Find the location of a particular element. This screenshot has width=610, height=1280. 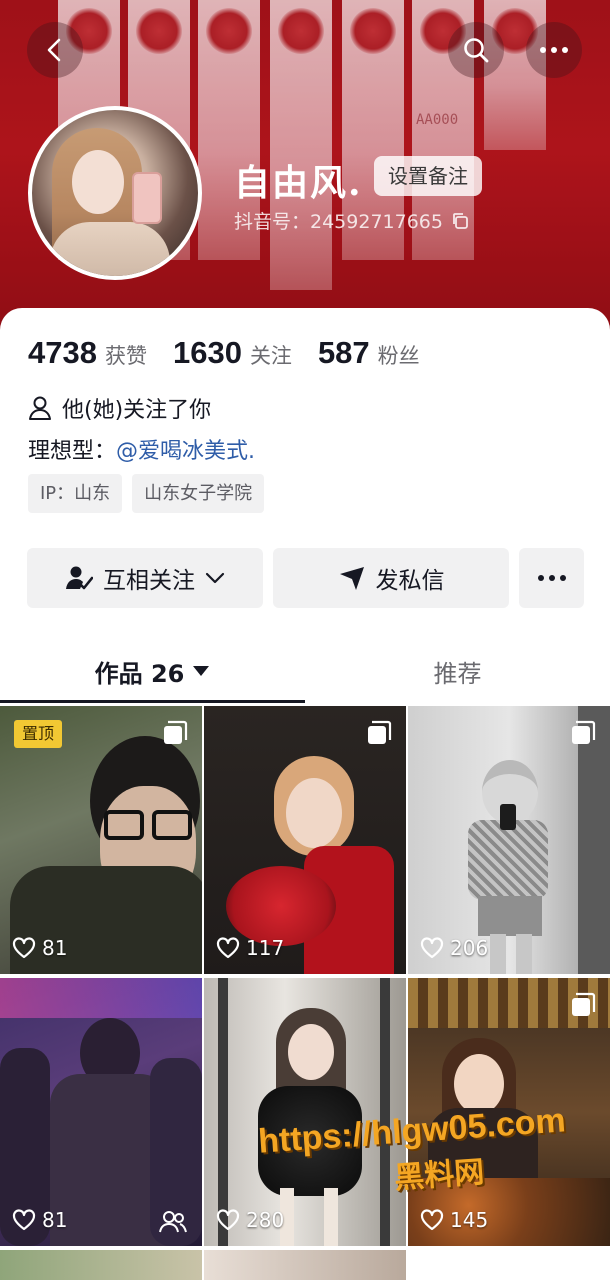

like-count: 117 is located at coordinates (250, 948).